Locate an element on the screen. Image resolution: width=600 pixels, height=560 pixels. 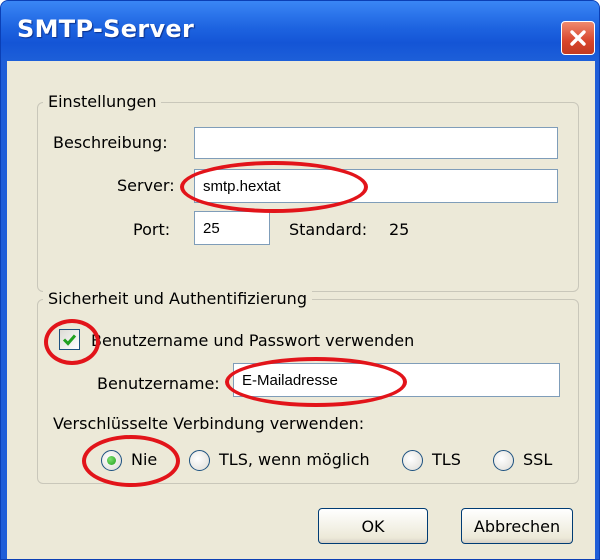
standard-label: Standard: is located at coordinates (328, 229).